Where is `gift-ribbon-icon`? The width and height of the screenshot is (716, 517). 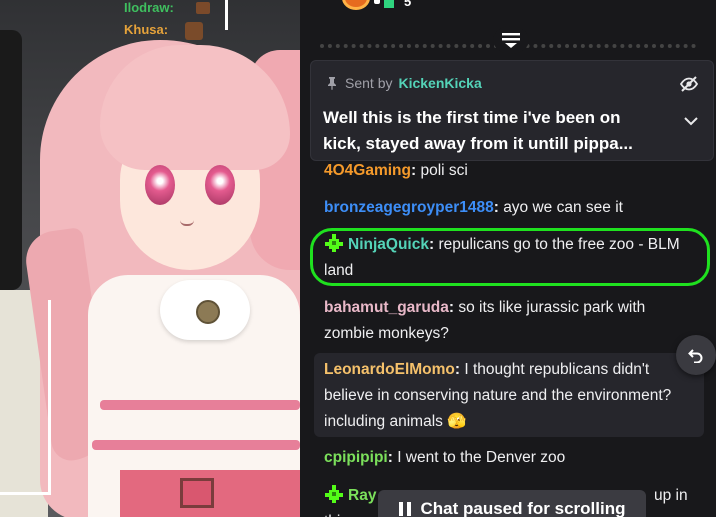 gift-ribbon-icon is located at coordinates (377, 2).